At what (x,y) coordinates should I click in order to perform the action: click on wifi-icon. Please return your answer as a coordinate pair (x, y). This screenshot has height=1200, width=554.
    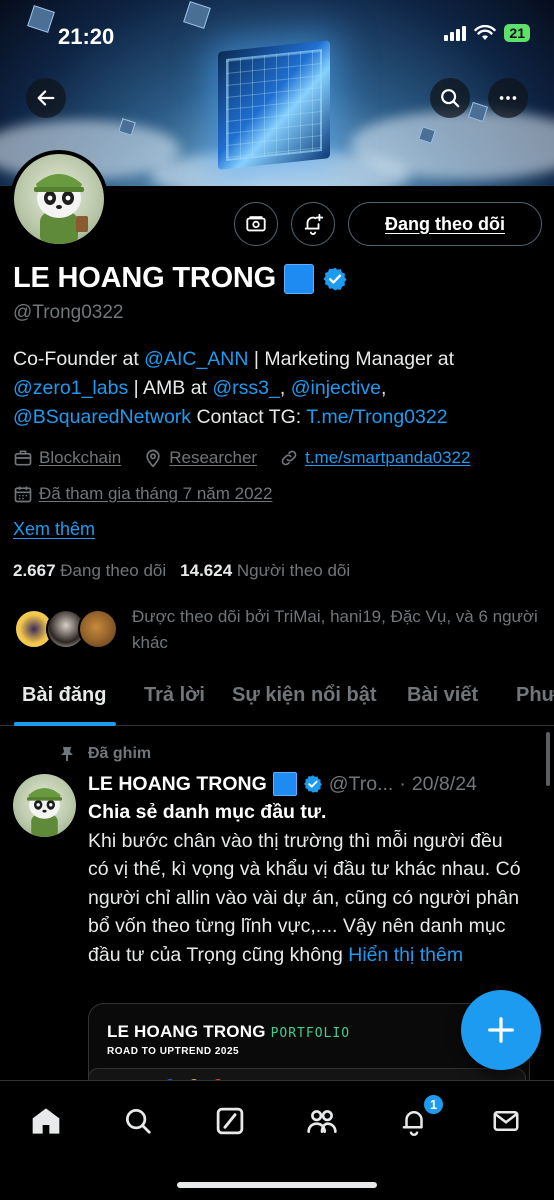
    Looking at the image, I should click on (485, 32).